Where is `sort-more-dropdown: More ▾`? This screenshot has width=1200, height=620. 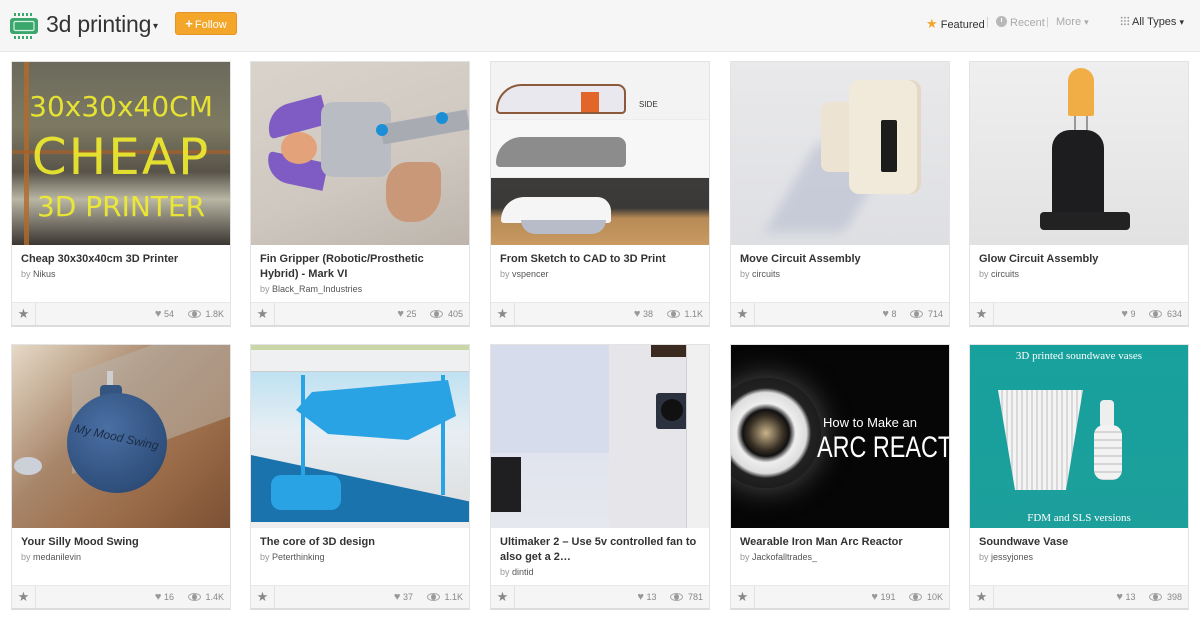
sort-more-dropdown: More ▾ is located at coordinates (1072, 22).